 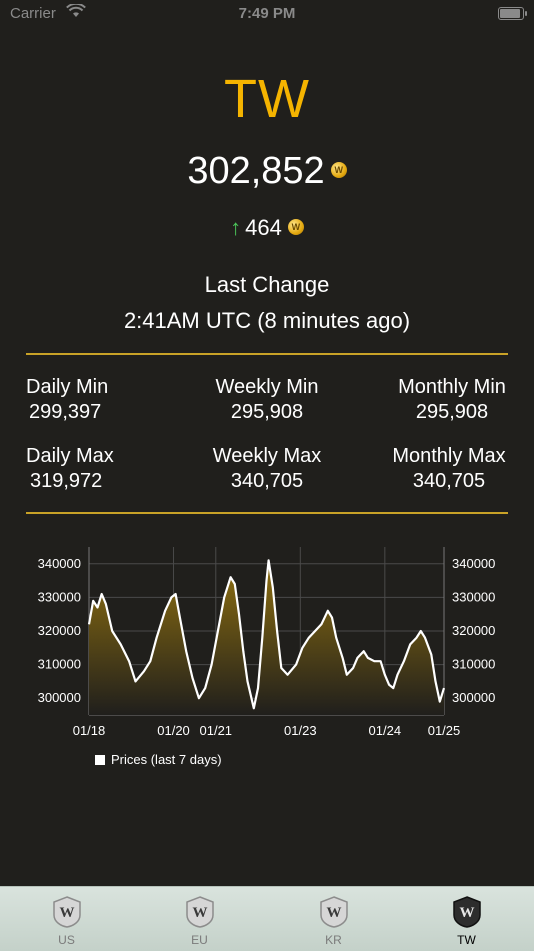 I want to click on battery-icon, so click(x=512, y=13).